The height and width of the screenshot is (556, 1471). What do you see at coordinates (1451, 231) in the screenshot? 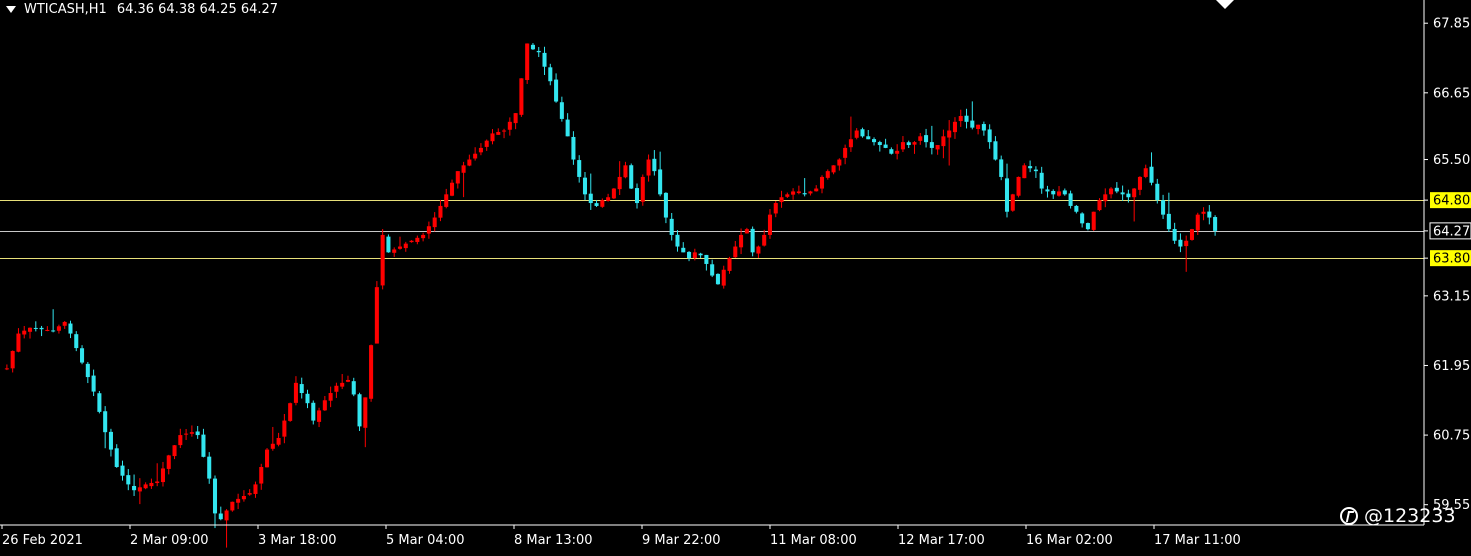
I see `price-tick-label: 64.27` at bounding box center [1451, 231].